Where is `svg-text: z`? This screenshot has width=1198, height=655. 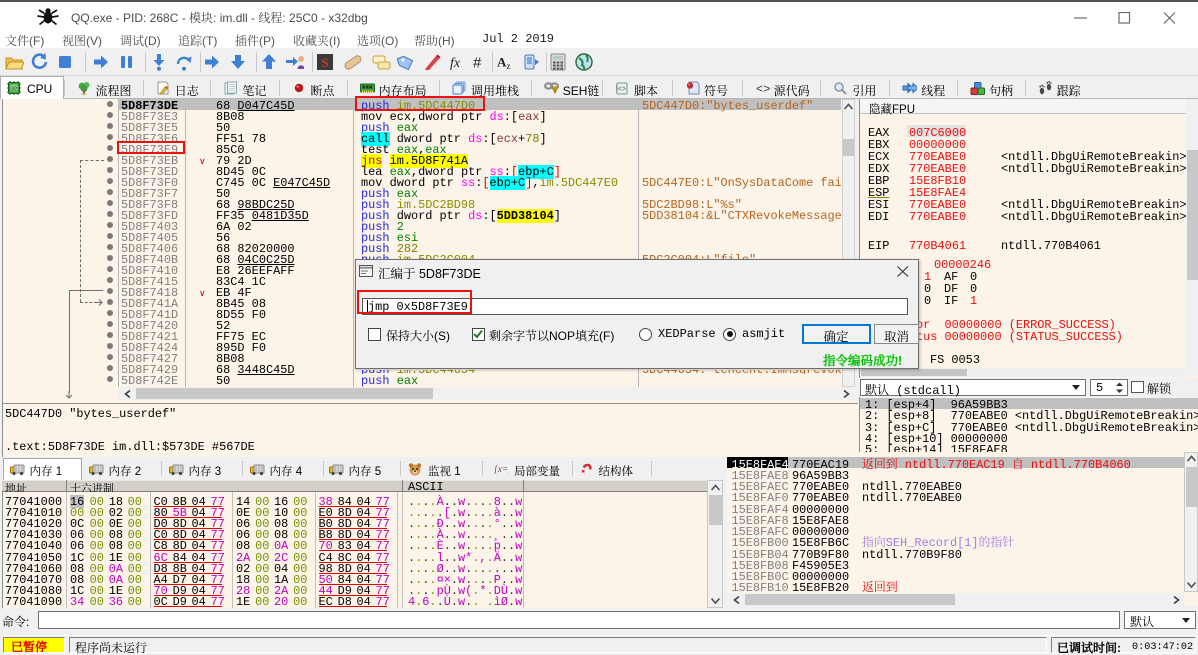 svg-text: z is located at coordinates (509, 66).